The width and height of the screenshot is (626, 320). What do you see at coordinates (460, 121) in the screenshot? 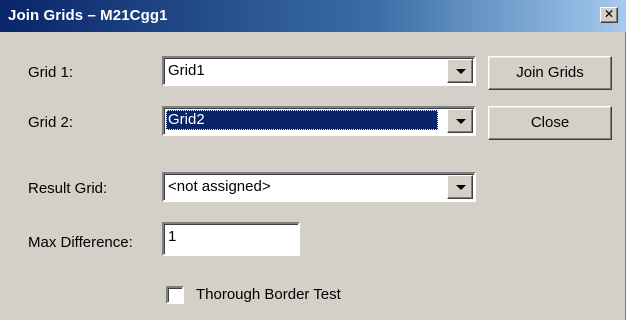
I see `grid2-dropdown-arrow-icon` at bounding box center [460, 121].